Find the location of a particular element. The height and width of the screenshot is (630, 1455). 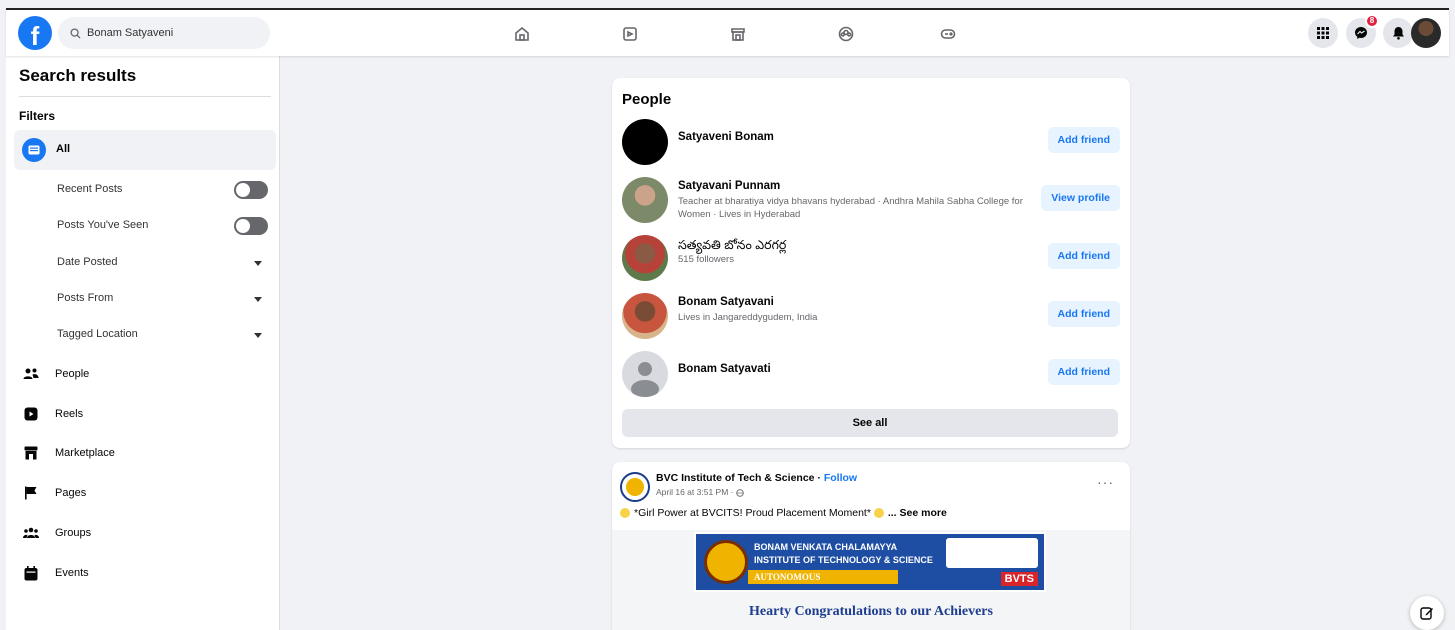

profile-avatar is located at coordinates (1426, 33).